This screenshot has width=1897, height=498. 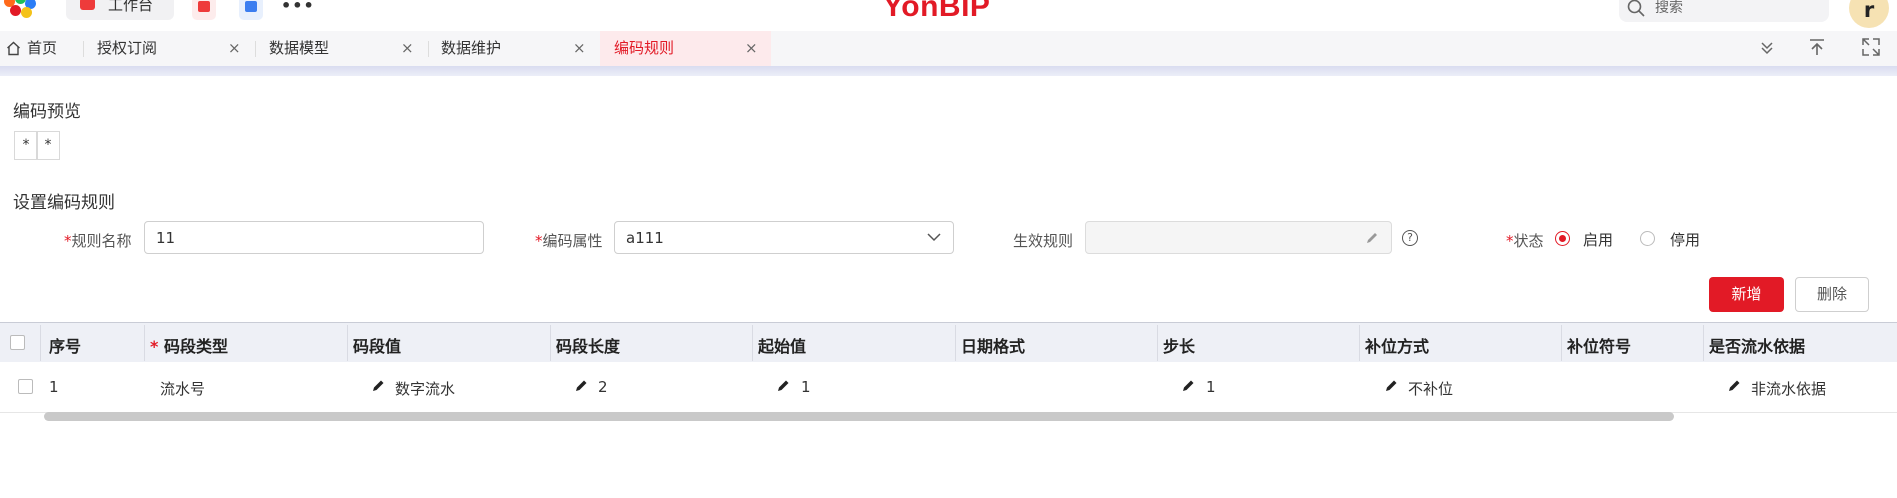 What do you see at coordinates (784, 237) in the screenshot?
I see `coding-attr-select: a111` at bounding box center [784, 237].